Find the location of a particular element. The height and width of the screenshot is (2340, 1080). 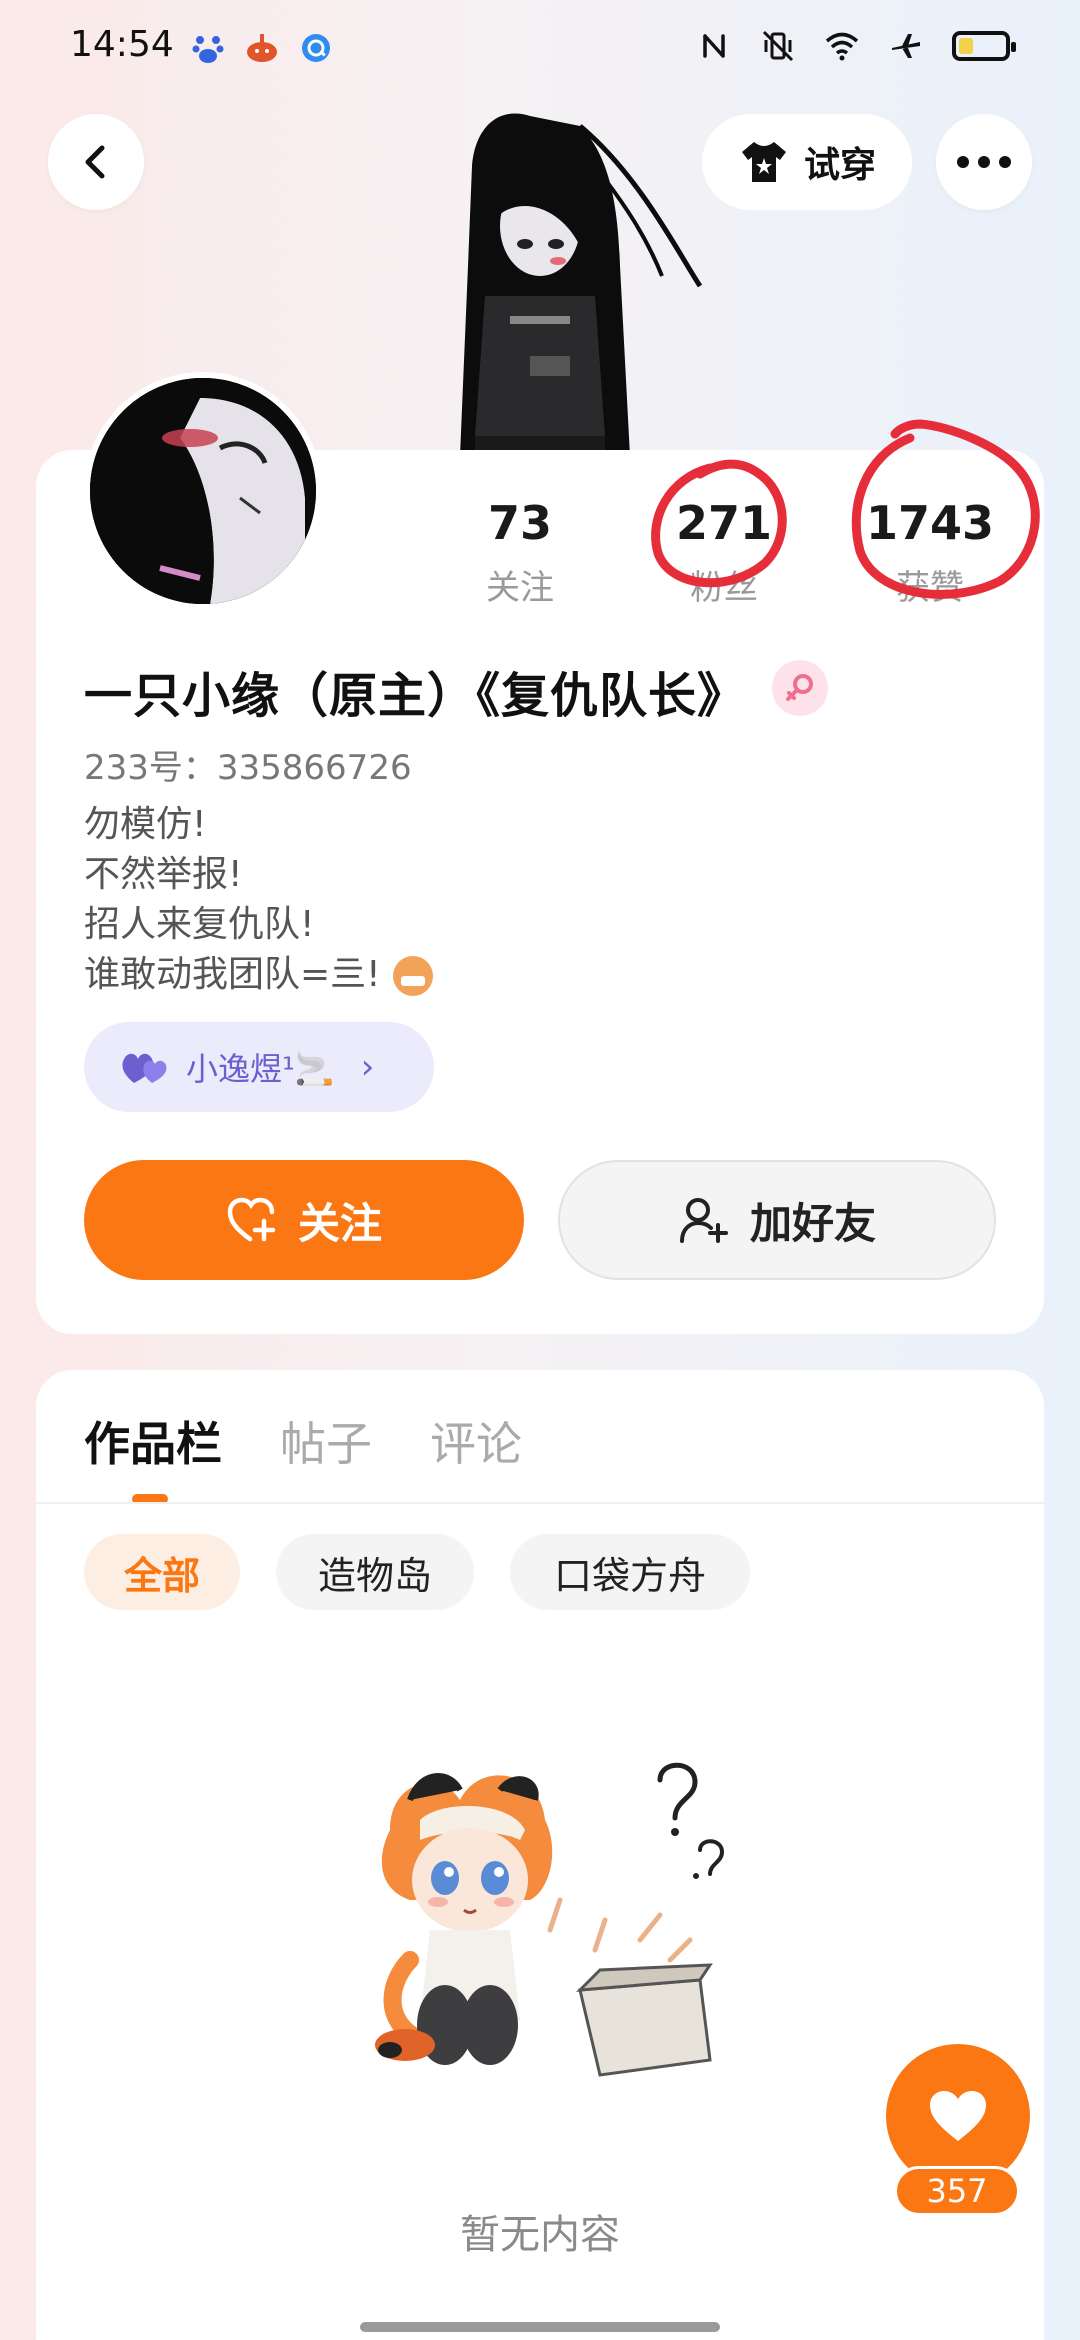

game-app-icon is located at coordinates (262, 48).